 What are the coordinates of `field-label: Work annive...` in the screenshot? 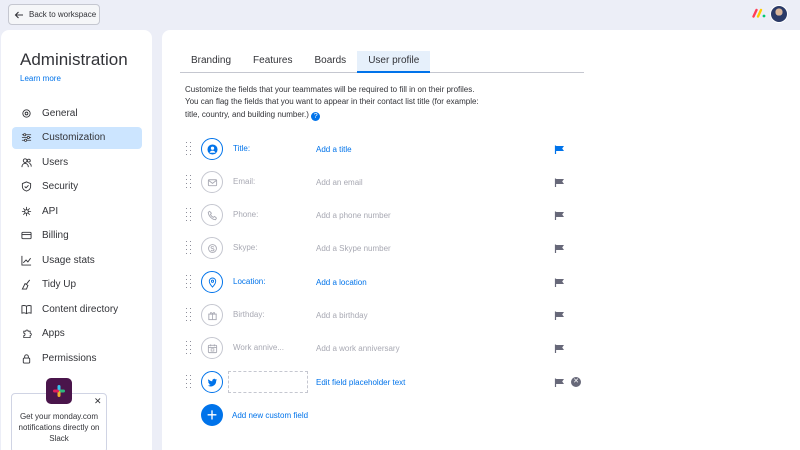 It's located at (258, 347).